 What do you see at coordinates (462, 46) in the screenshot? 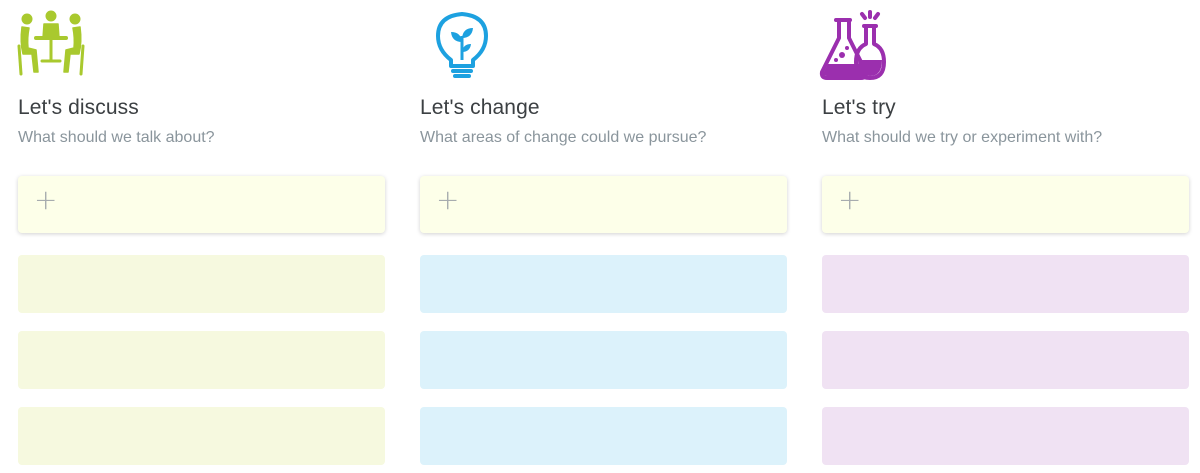
I see `lightbulb-plant-icon` at bounding box center [462, 46].